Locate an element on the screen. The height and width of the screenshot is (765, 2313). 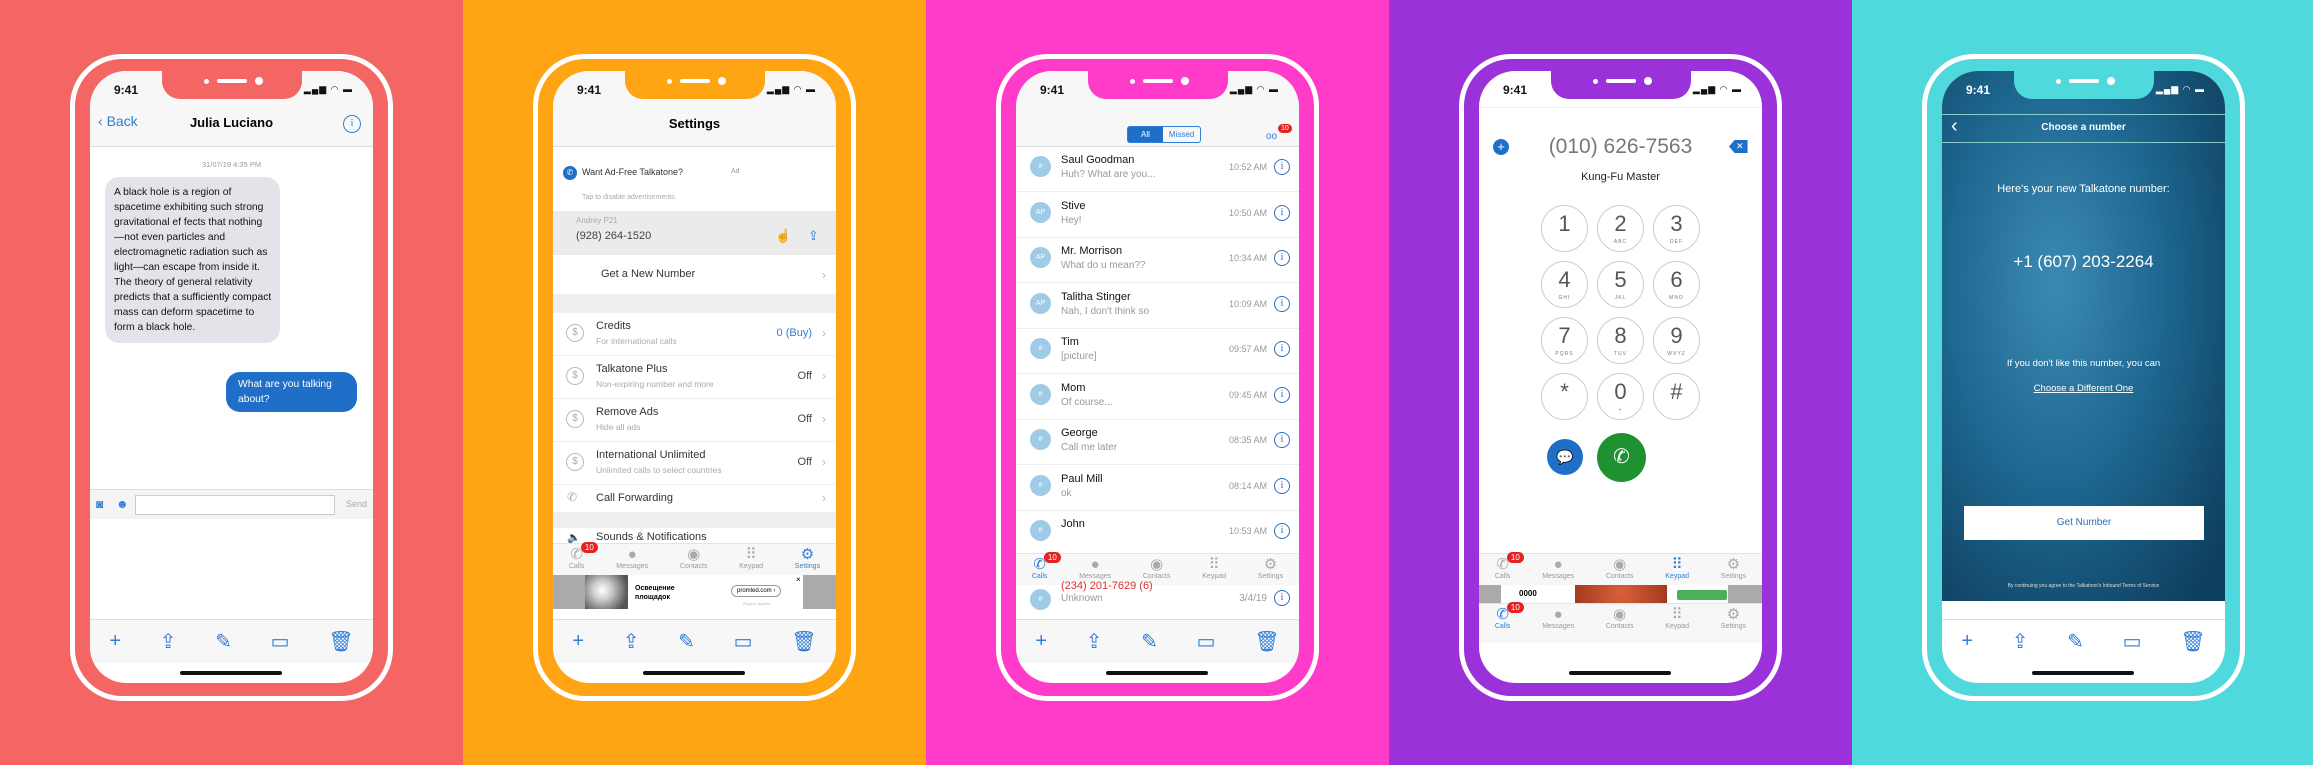
row-title: Remove Ads is located at coordinates (627, 412).